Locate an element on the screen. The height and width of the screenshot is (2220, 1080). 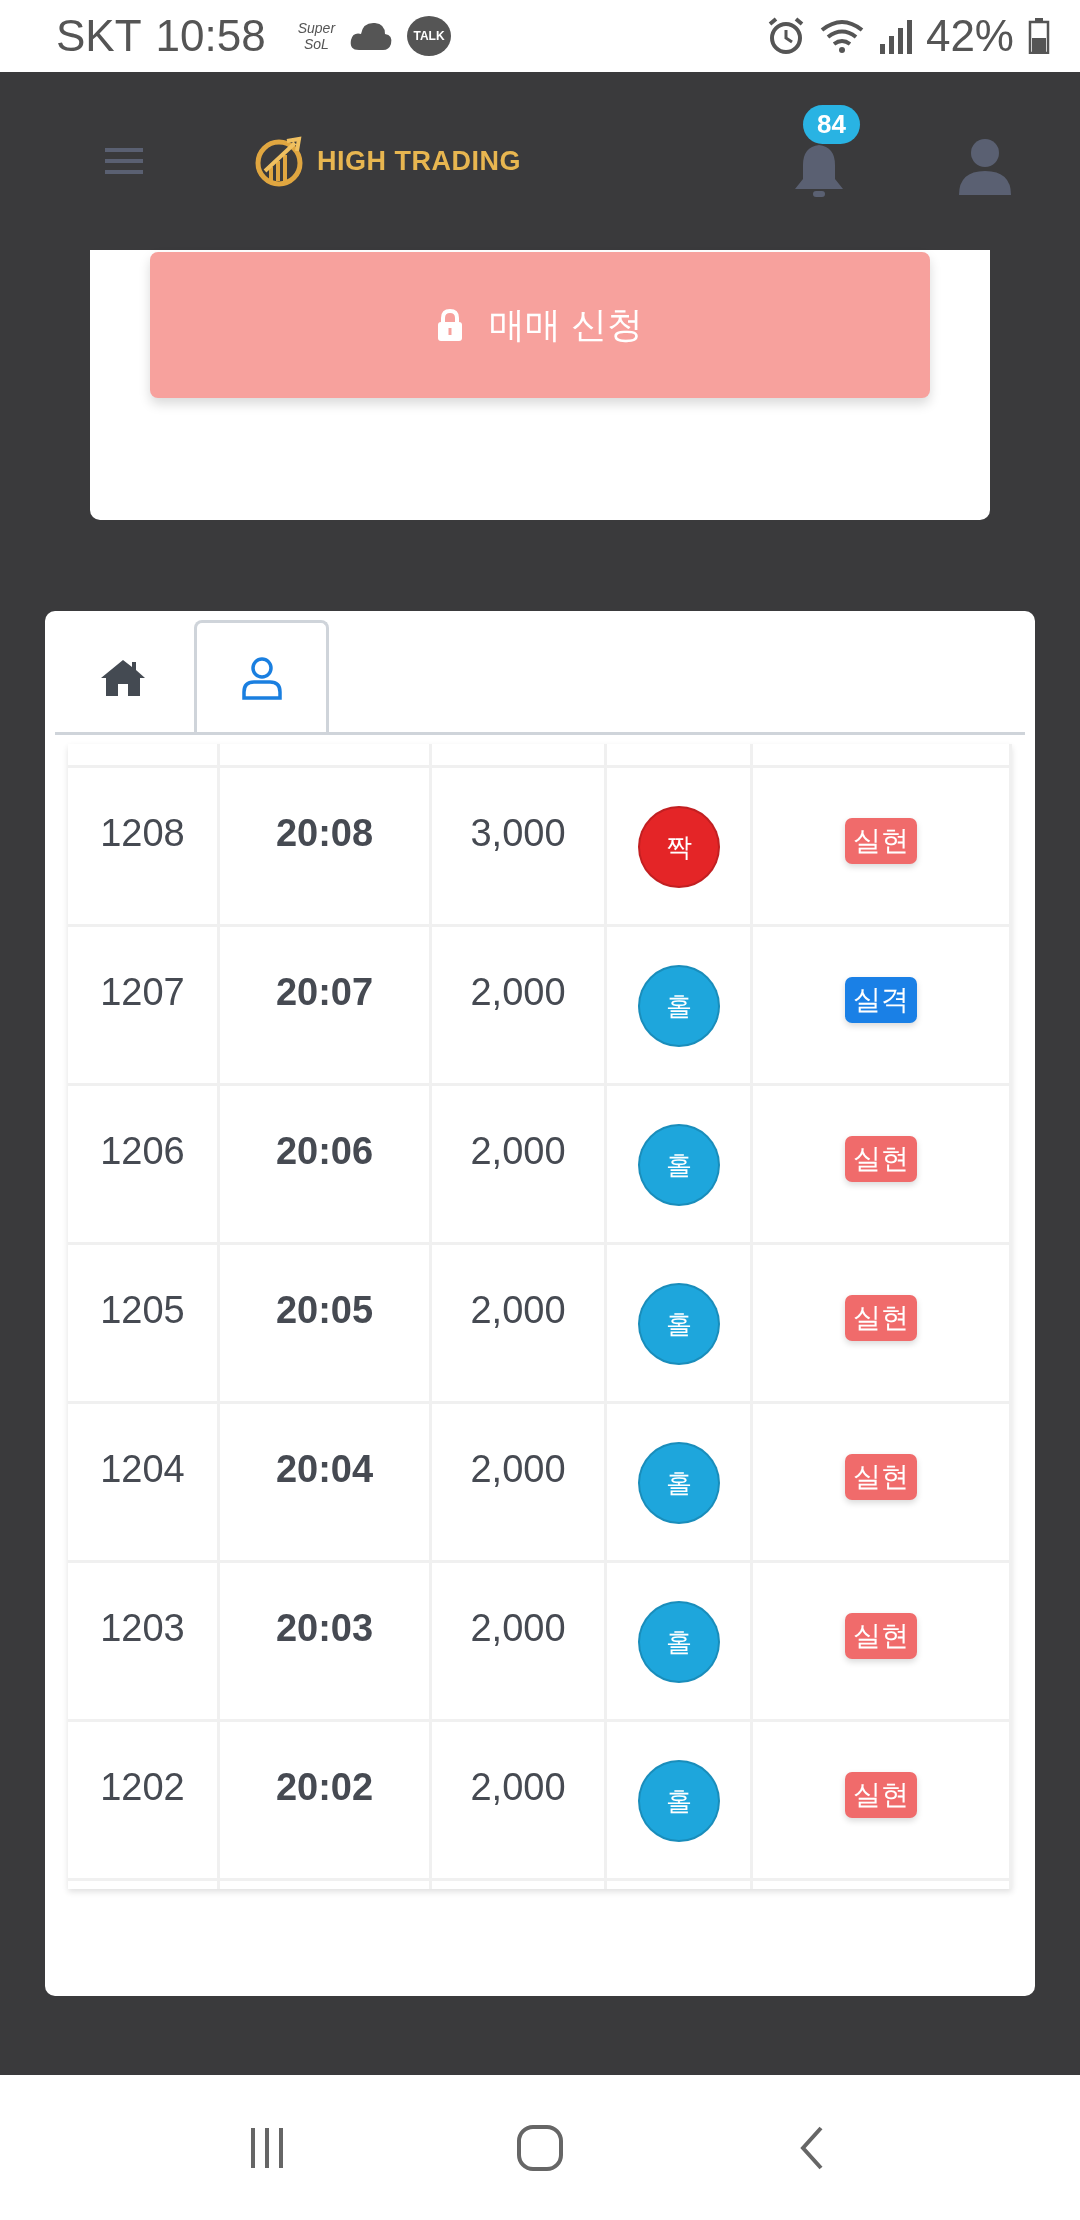
carrier: SKT is located at coordinates (99, 36).